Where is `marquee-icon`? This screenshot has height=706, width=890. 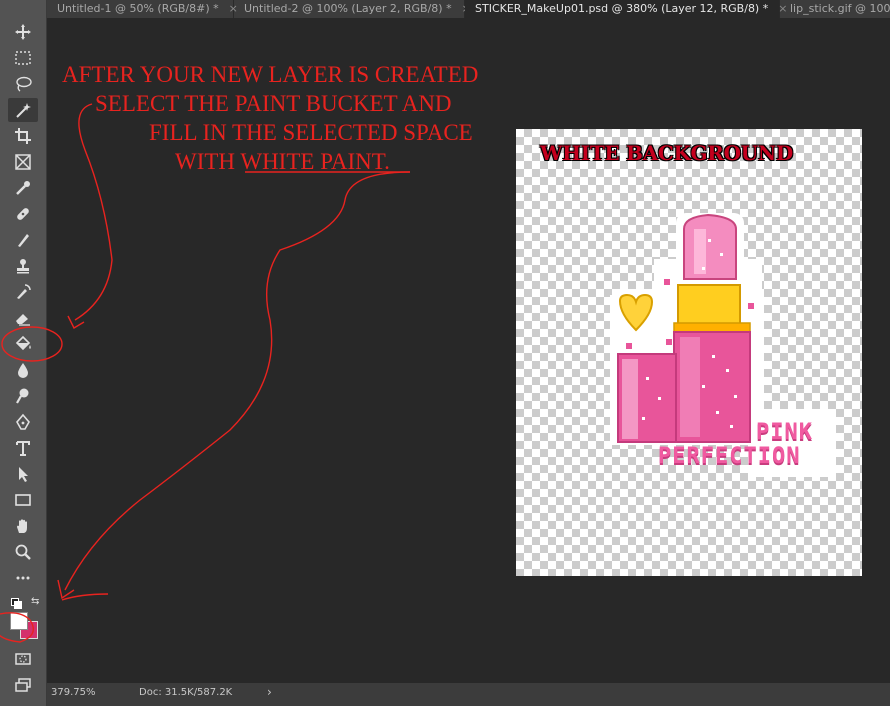 marquee-icon is located at coordinates (23, 58).